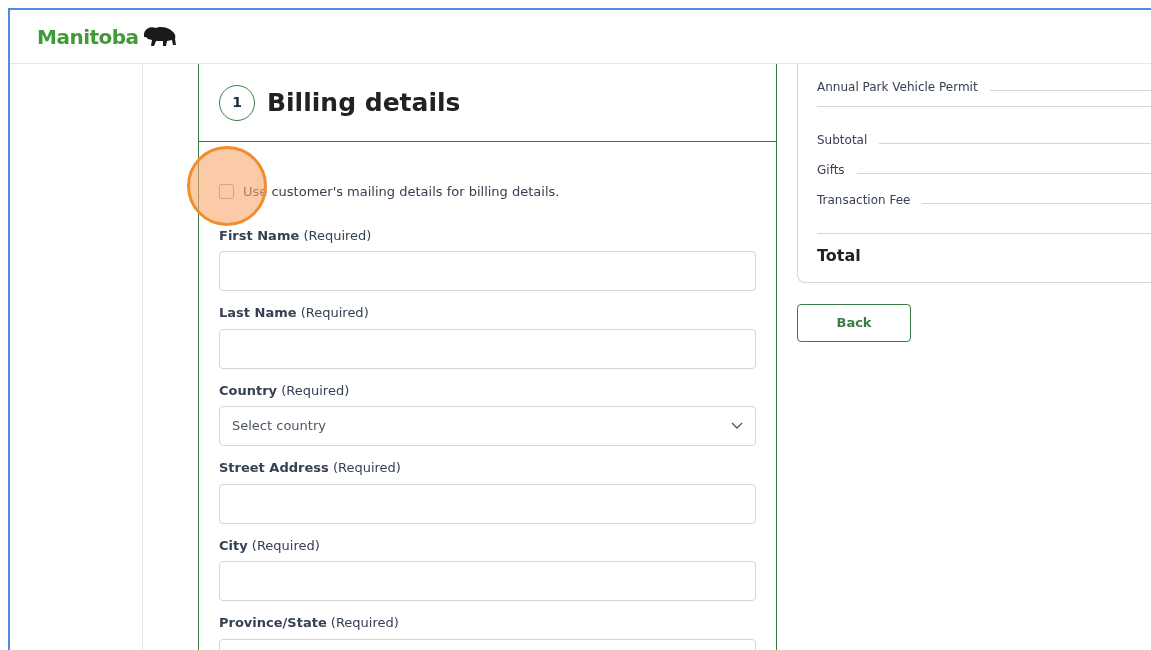 This screenshot has height=650, width=1151. I want to click on total-label: Total, so click(839, 256).